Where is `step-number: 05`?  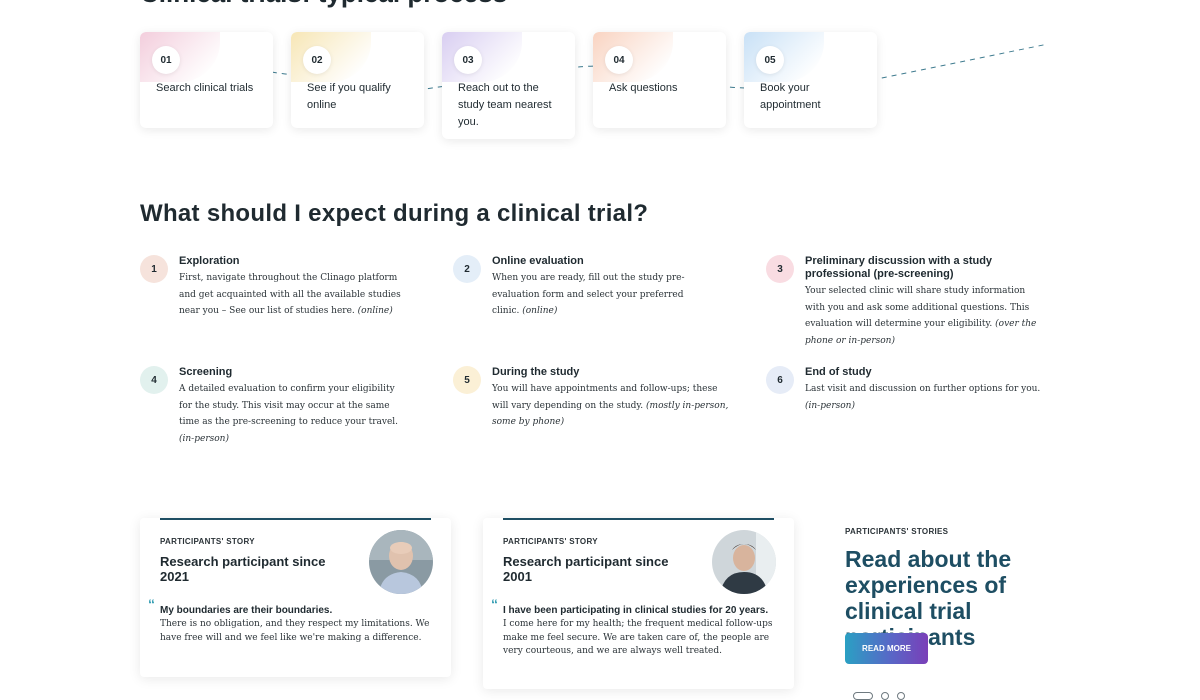 step-number: 05 is located at coordinates (770, 60).